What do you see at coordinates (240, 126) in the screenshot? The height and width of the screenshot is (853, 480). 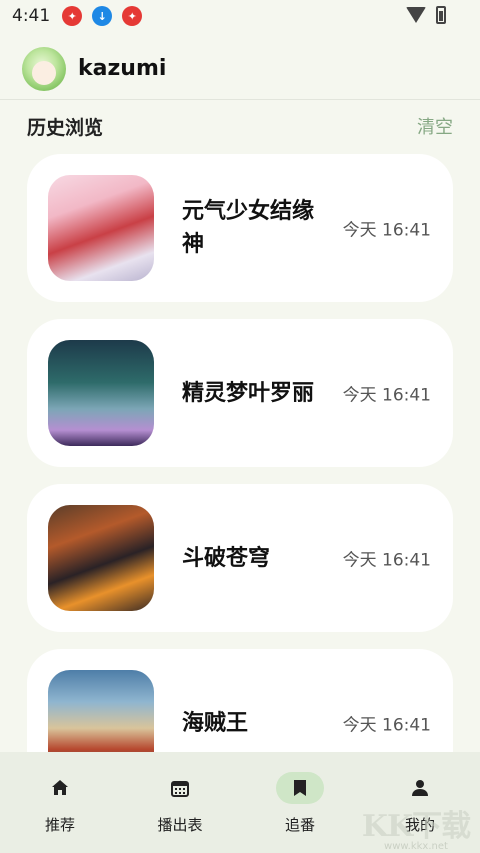 I see `history-section-header: 历史浏览 清空` at bounding box center [240, 126].